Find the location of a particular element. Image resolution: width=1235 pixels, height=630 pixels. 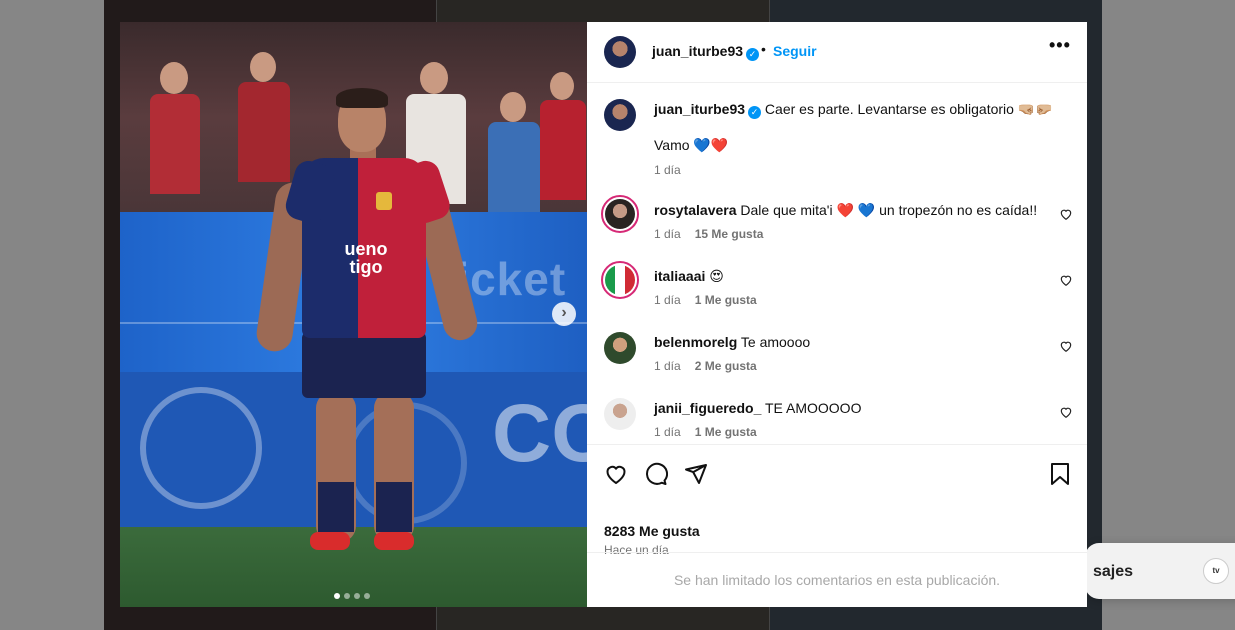

shirt-sponsor: ueno tigo is located at coordinates (366, 258).